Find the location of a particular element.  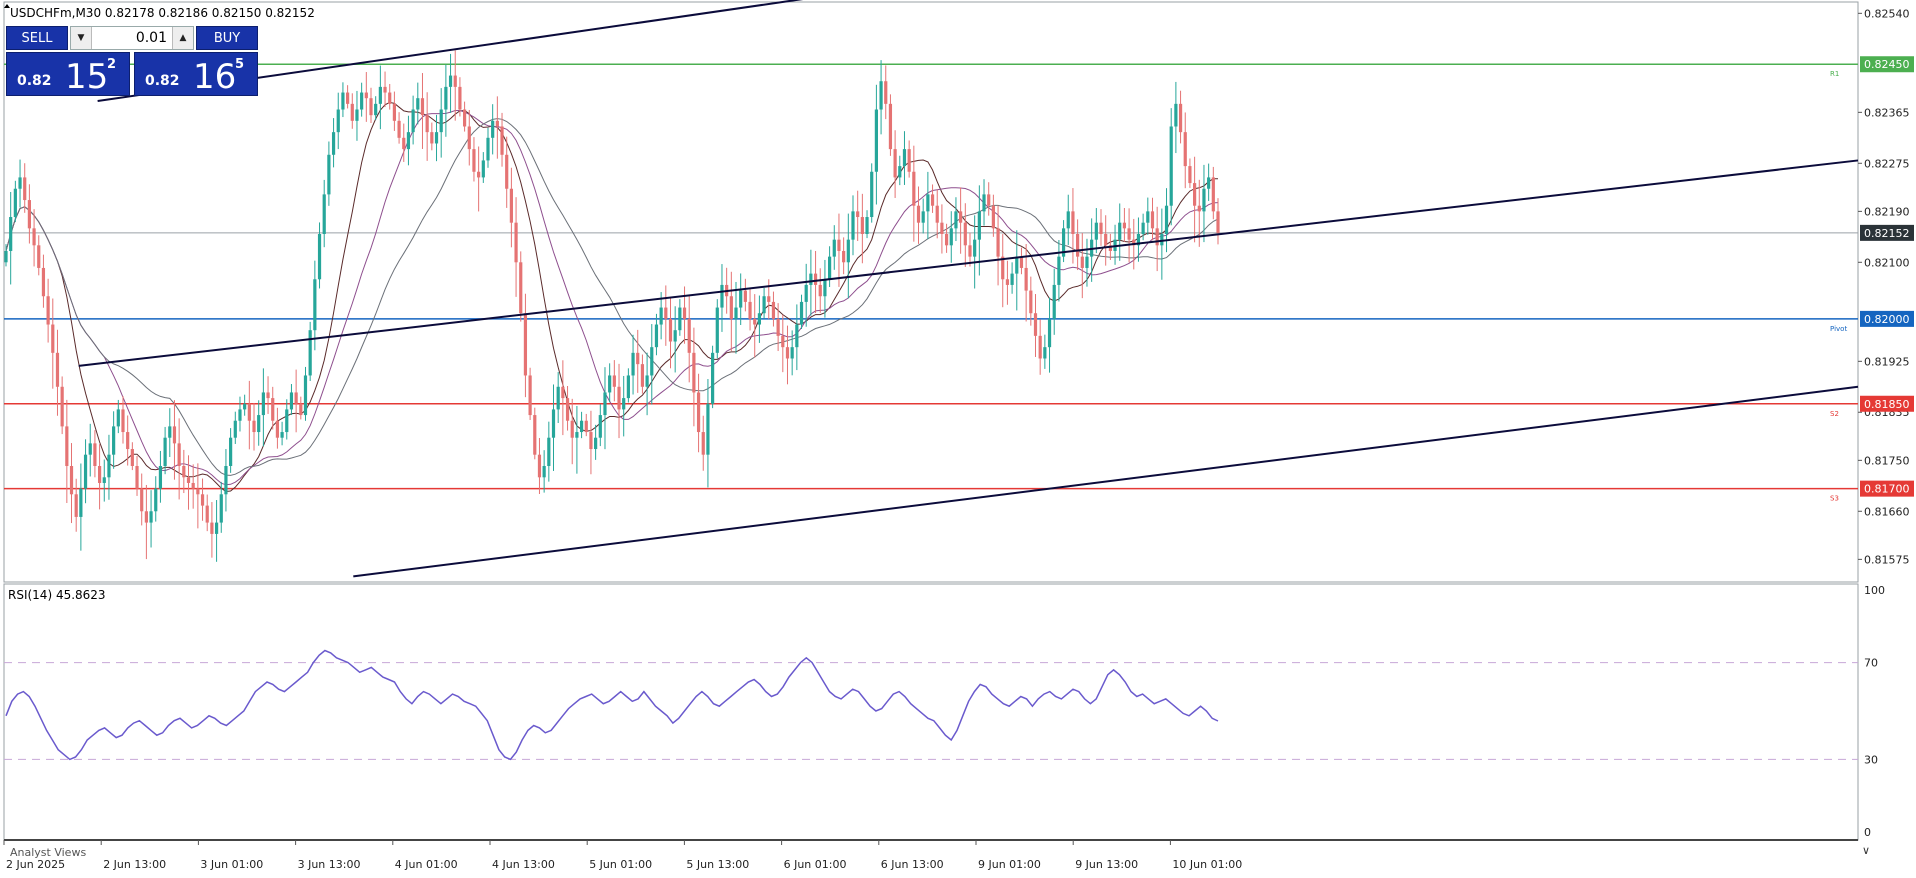

rsi-tick-label: 70 is located at coordinates (1871, 663).